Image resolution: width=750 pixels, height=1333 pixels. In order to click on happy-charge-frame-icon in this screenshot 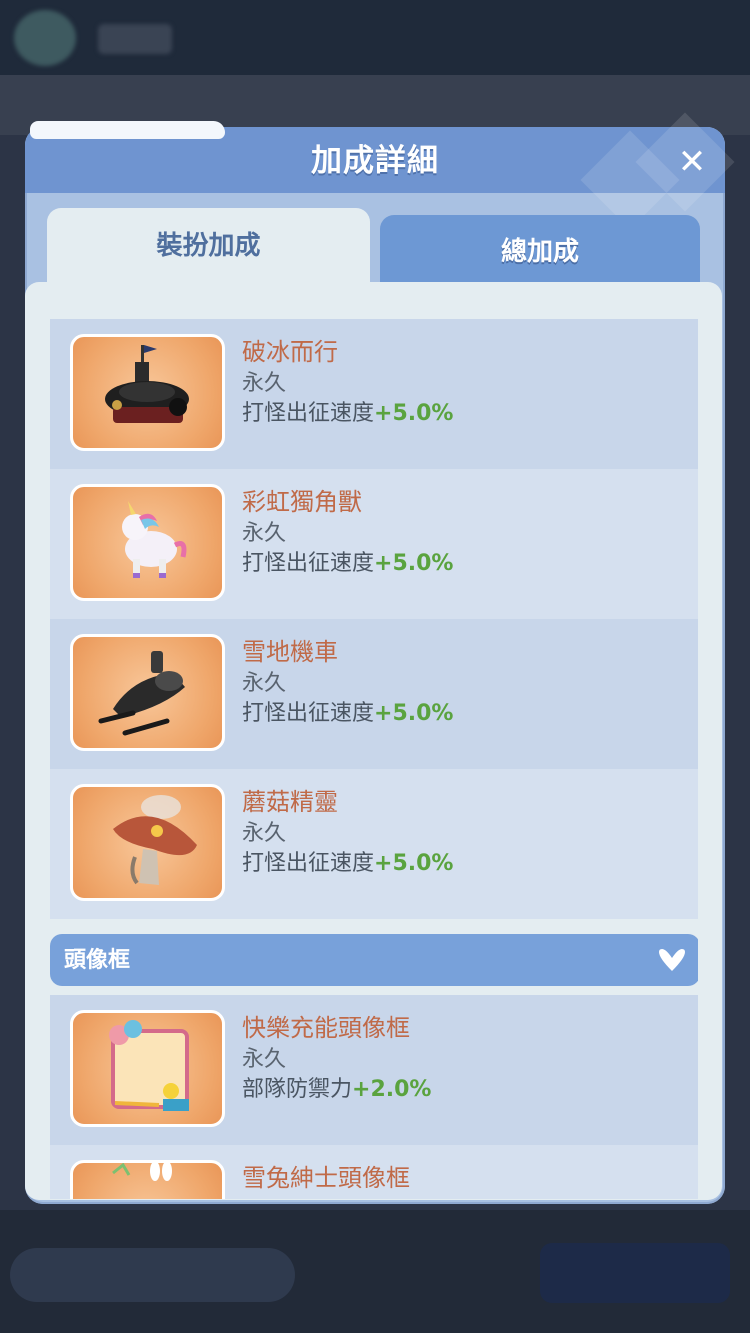, I will do `click(147, 1068)`.